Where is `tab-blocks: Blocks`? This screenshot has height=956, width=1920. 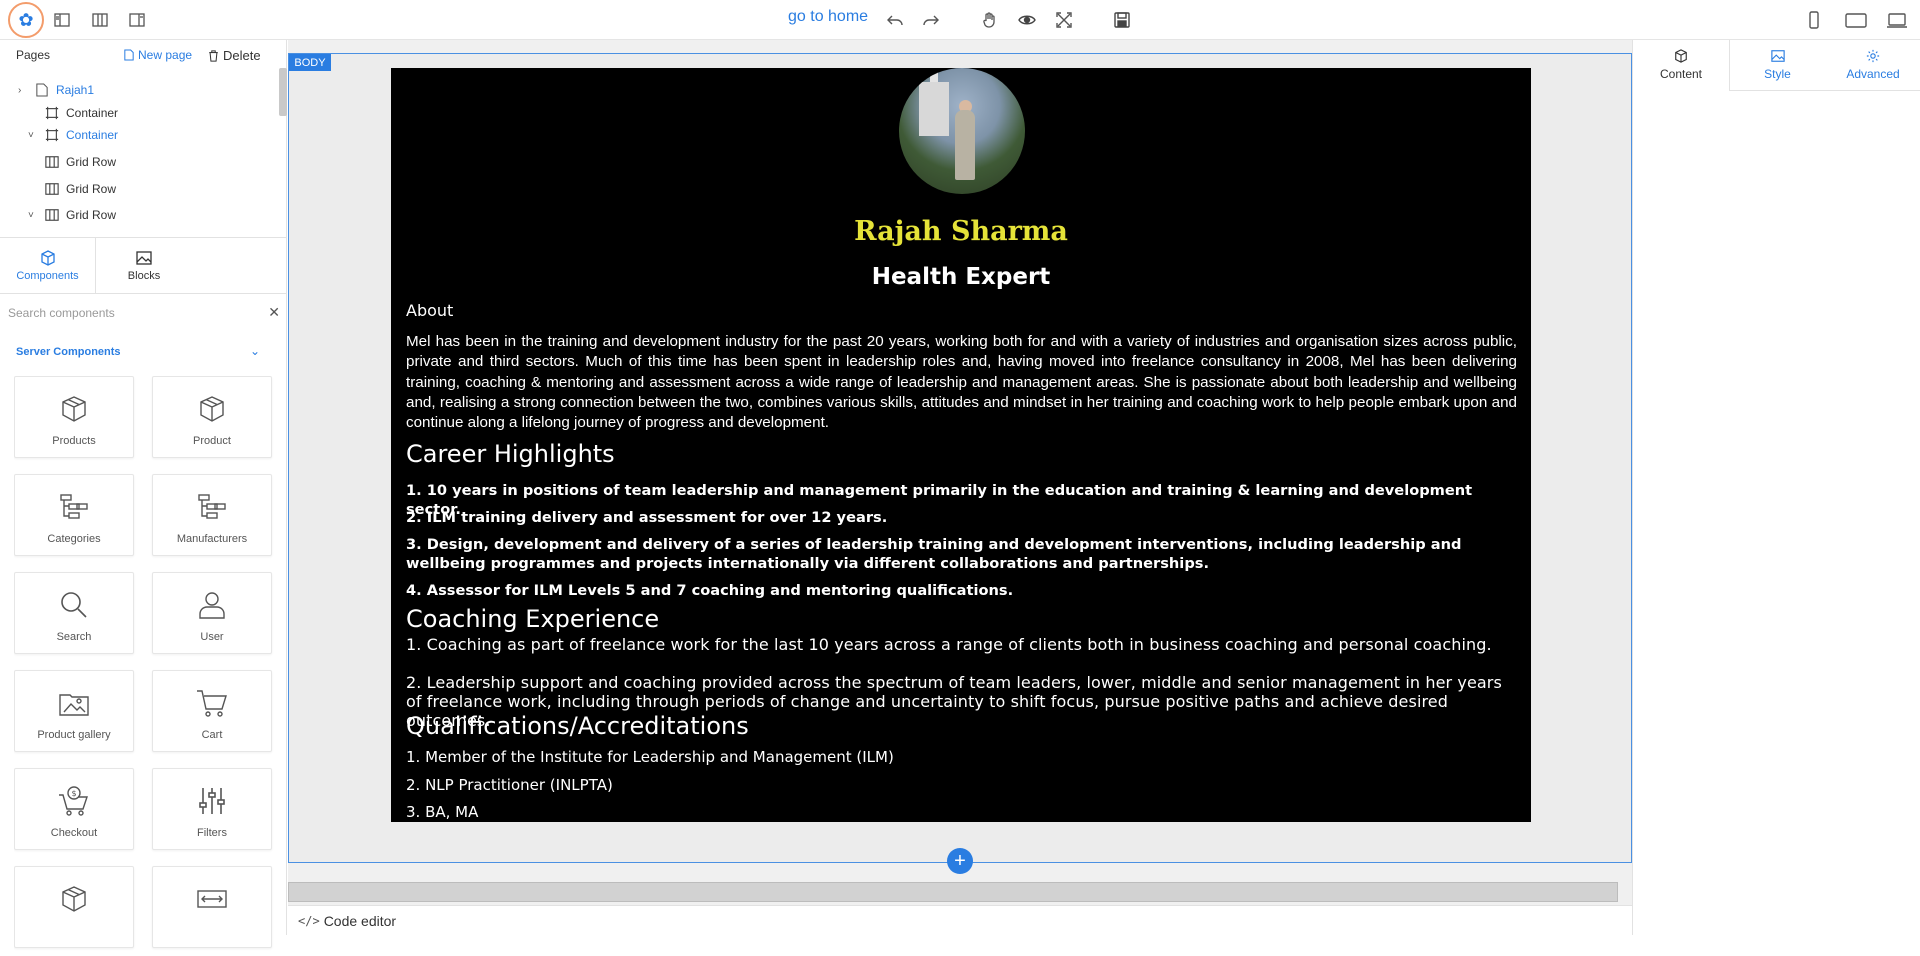
tab-blocks: Blocks is located at coordinates (144, 266).